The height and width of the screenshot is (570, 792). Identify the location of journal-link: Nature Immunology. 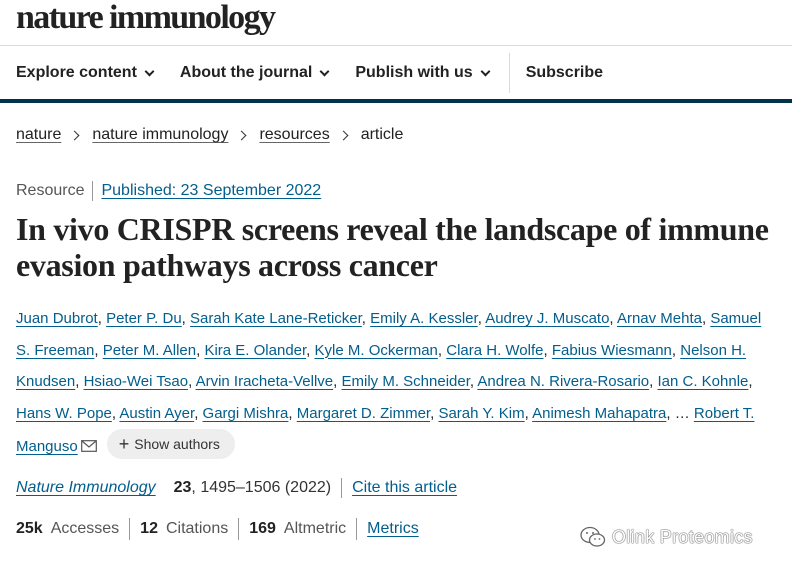
(86, 488).